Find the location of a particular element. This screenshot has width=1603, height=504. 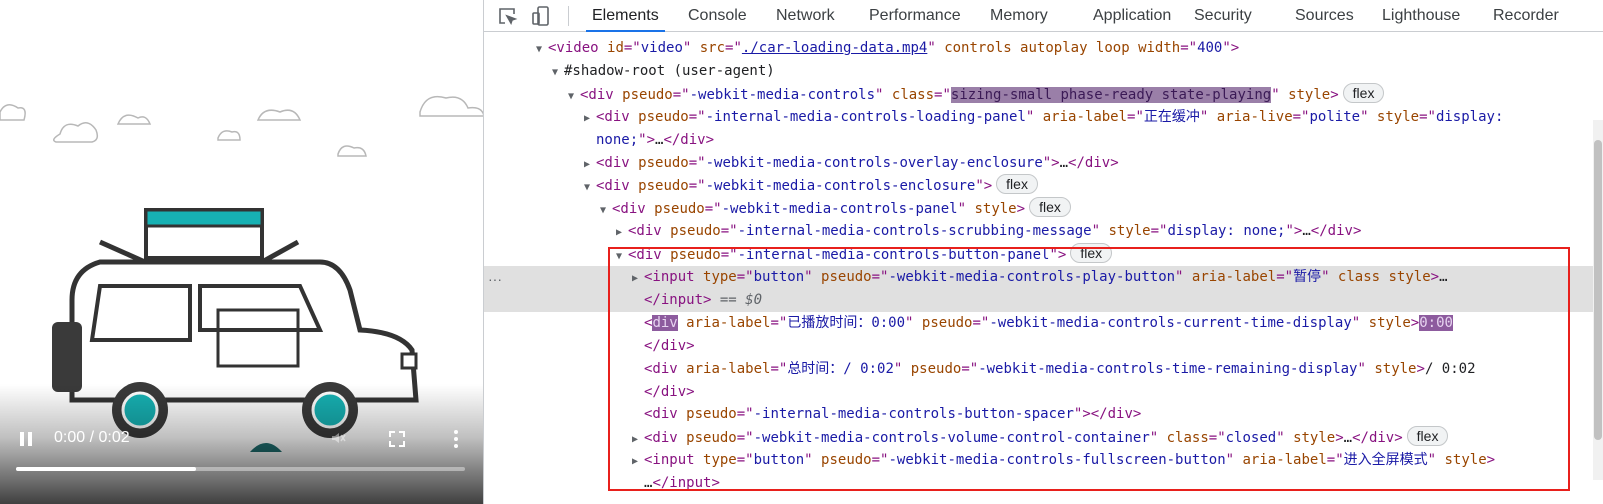

elements-scrollbar is located at coordinates (1598, 300).